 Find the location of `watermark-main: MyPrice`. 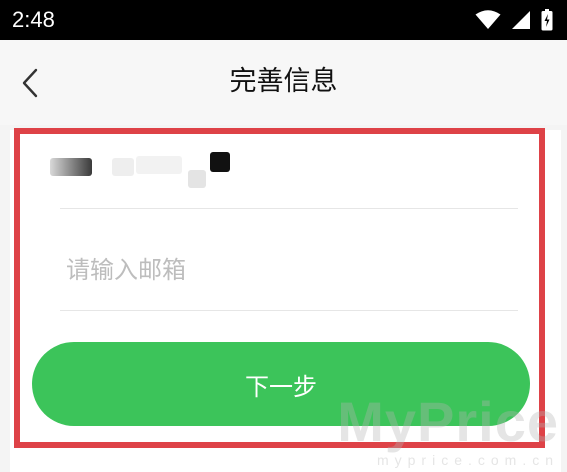

watermark-main: MyPrice is located at coordinates (448, 421).